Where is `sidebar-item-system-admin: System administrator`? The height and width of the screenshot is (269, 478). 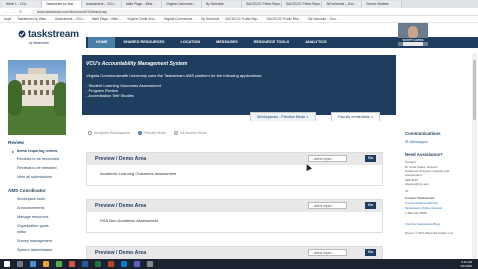 sidebar-item-system-admin: System administrator is located at coordinates (35, 250).